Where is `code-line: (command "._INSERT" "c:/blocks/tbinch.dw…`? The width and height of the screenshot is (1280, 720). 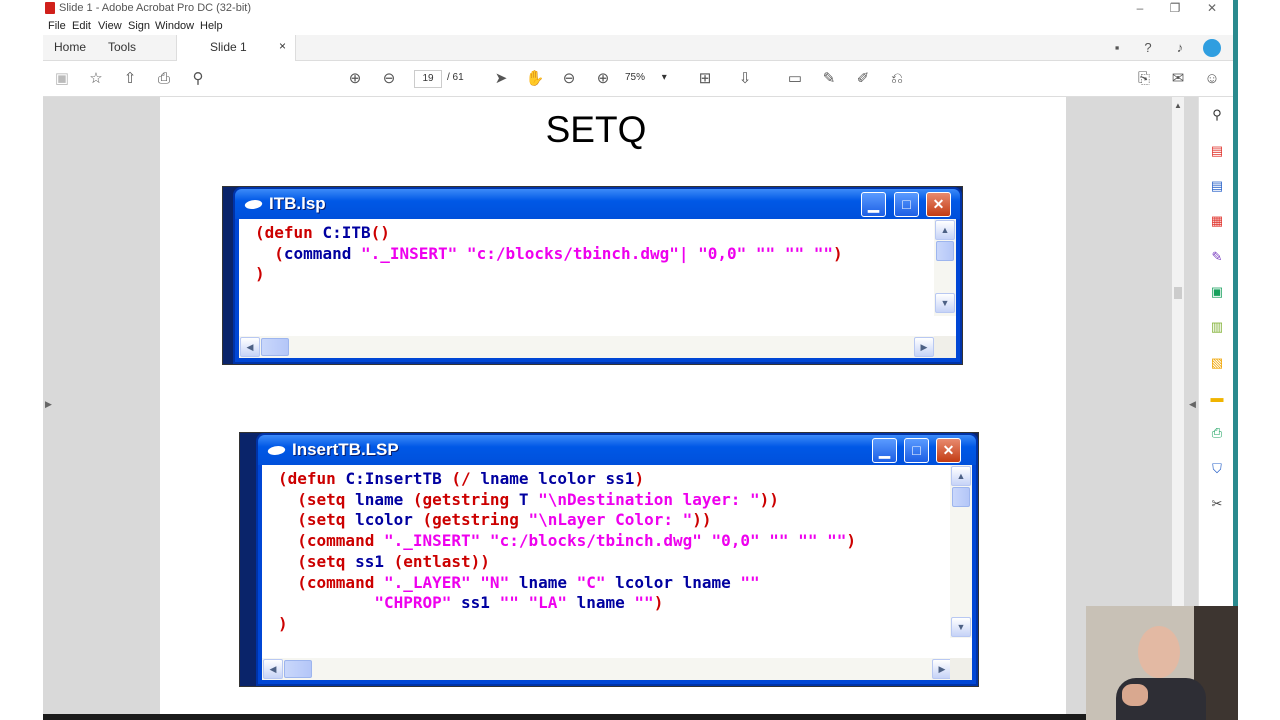
code-line: (command "._INSERT" "c:/blocks/tbinch.dw… is located at coordinates (549, 254).